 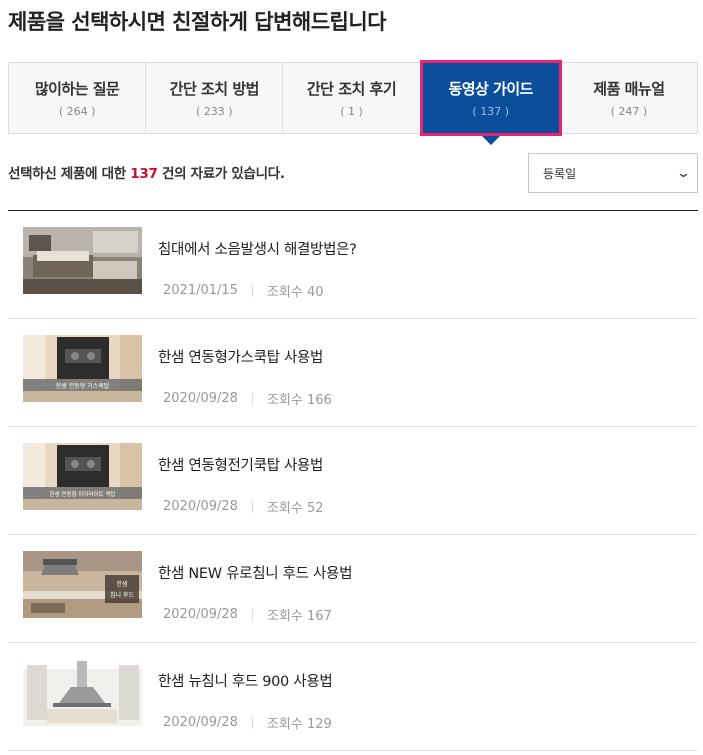 What do you see at coordinates (351, 89) in the screenshot?
I see `tab-label: 간단 조치 후기` at bounding box center [351, 89].